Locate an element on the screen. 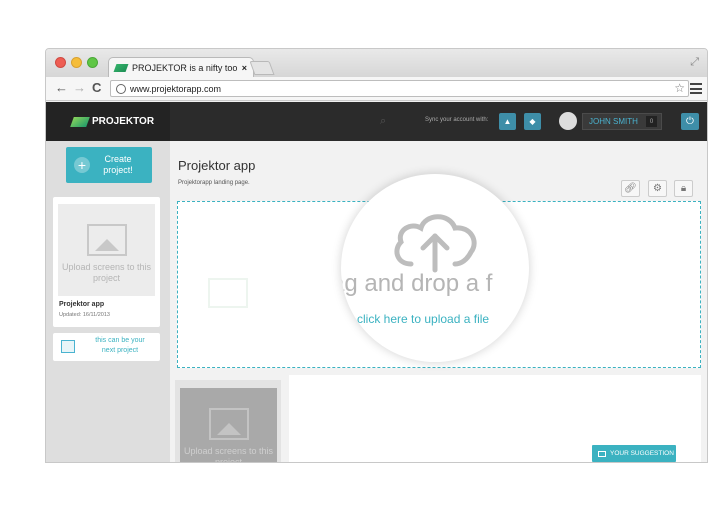  tab-title: PROJEKTOR is a nifty tool to is located at coordinates (185, 68).